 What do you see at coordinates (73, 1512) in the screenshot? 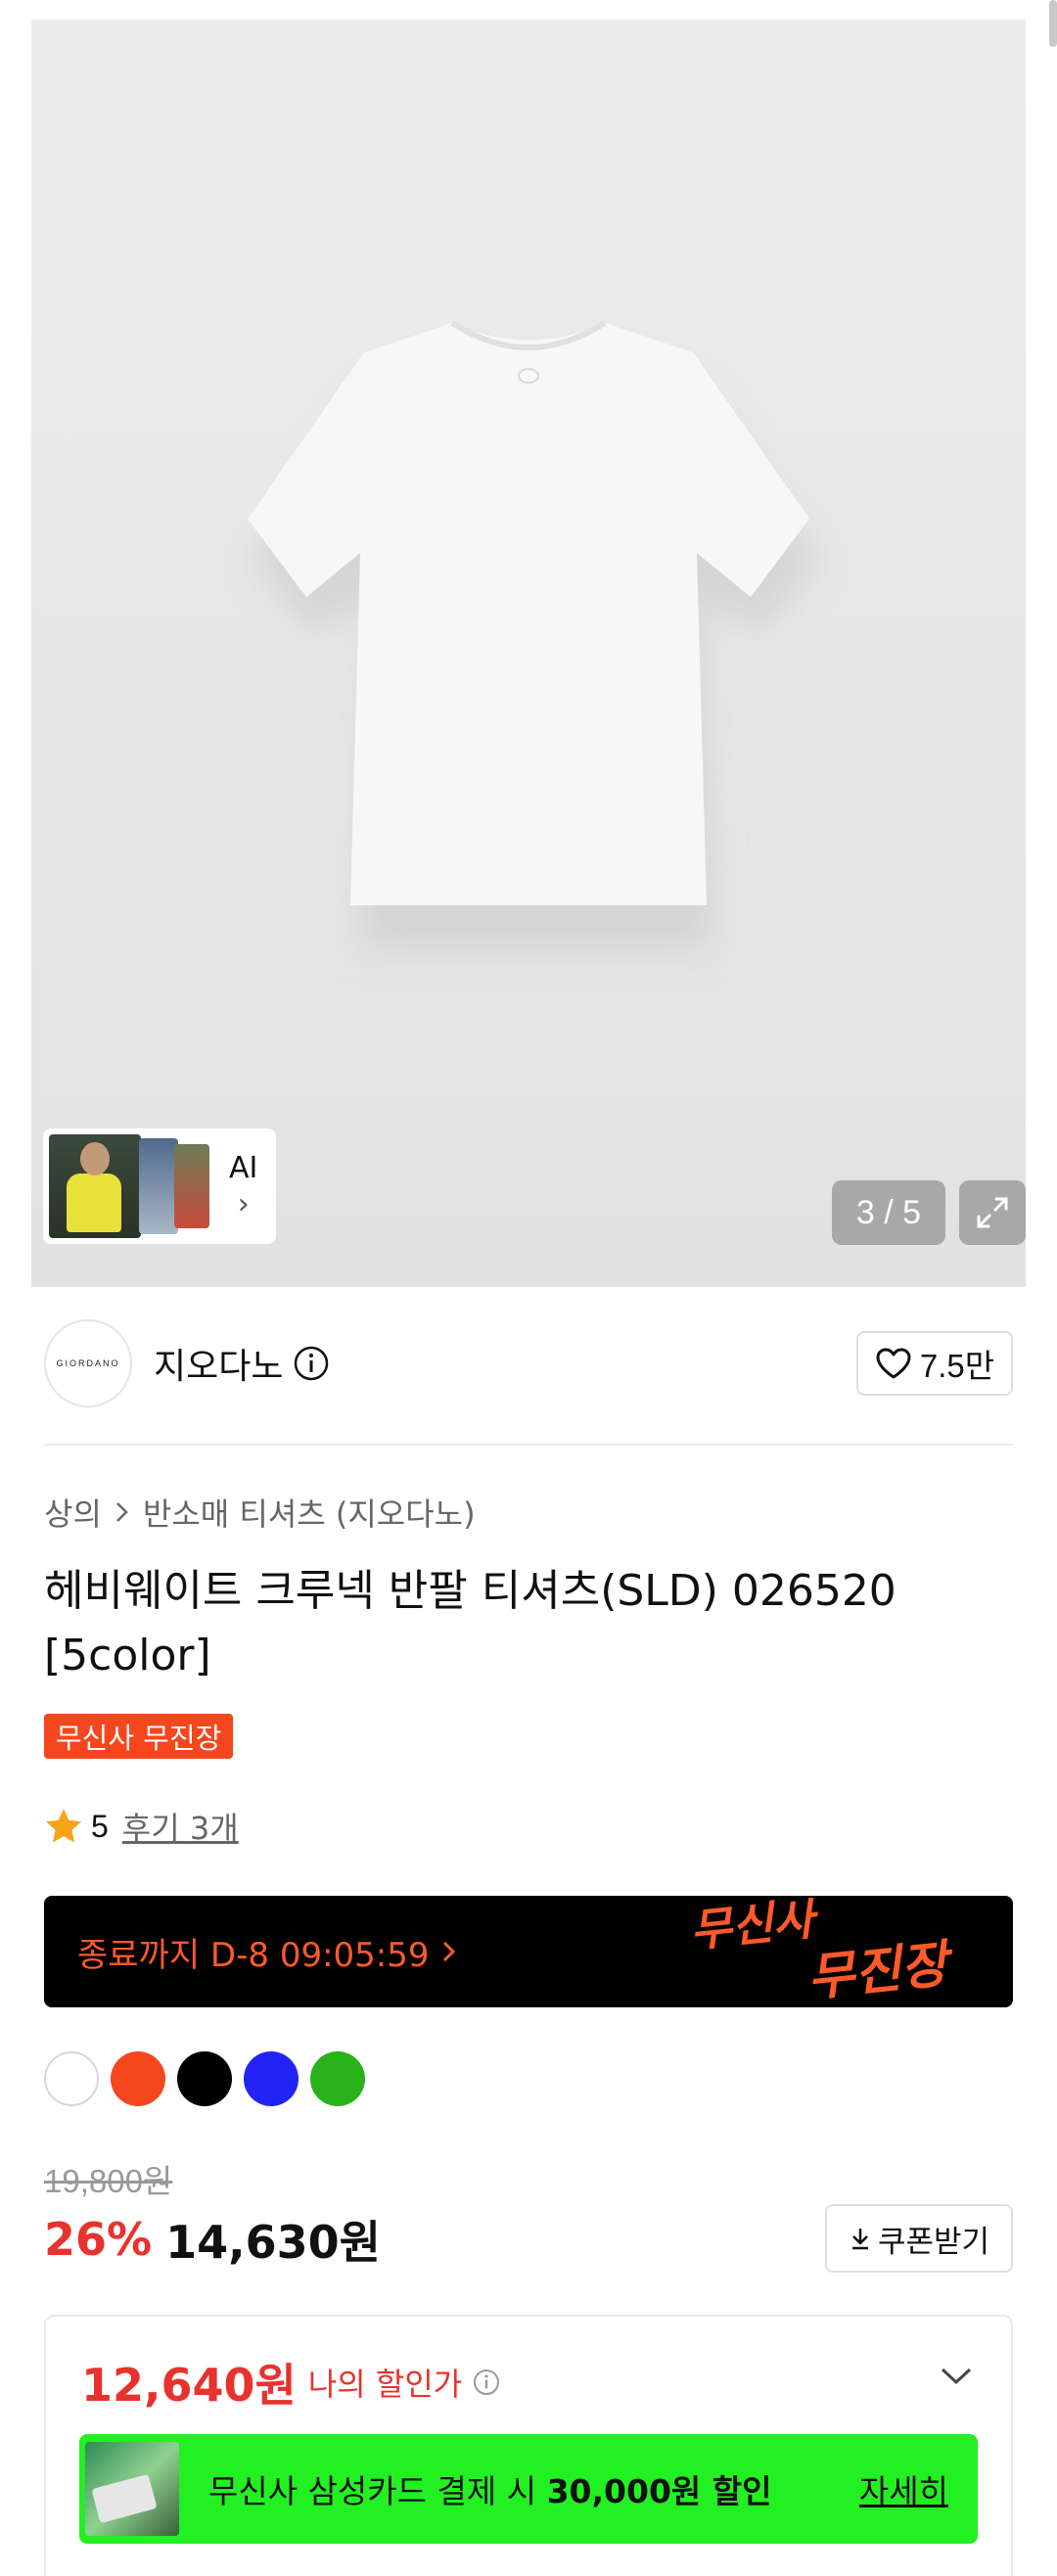
I see `breadcrumb-category: 상의` at bounding box center [73, 1512].